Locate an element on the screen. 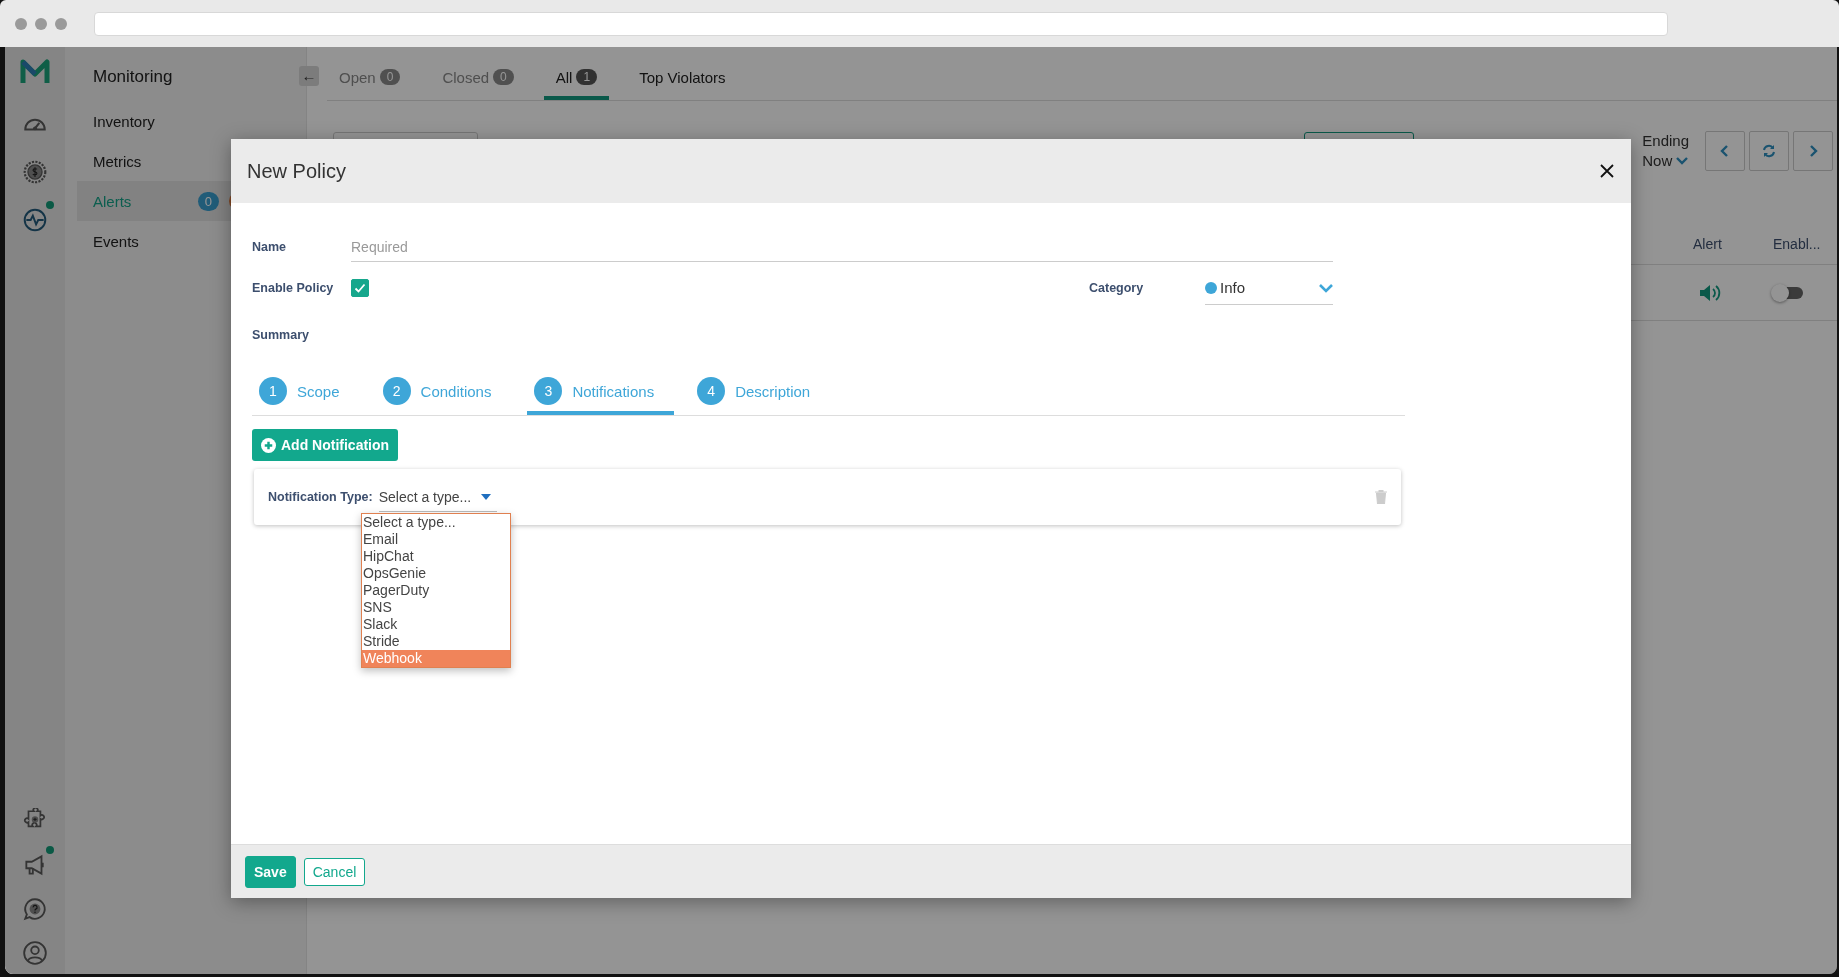 This screenshot has height=977, width=1839. tab: Top Violators is located at coordinates (682, 79).